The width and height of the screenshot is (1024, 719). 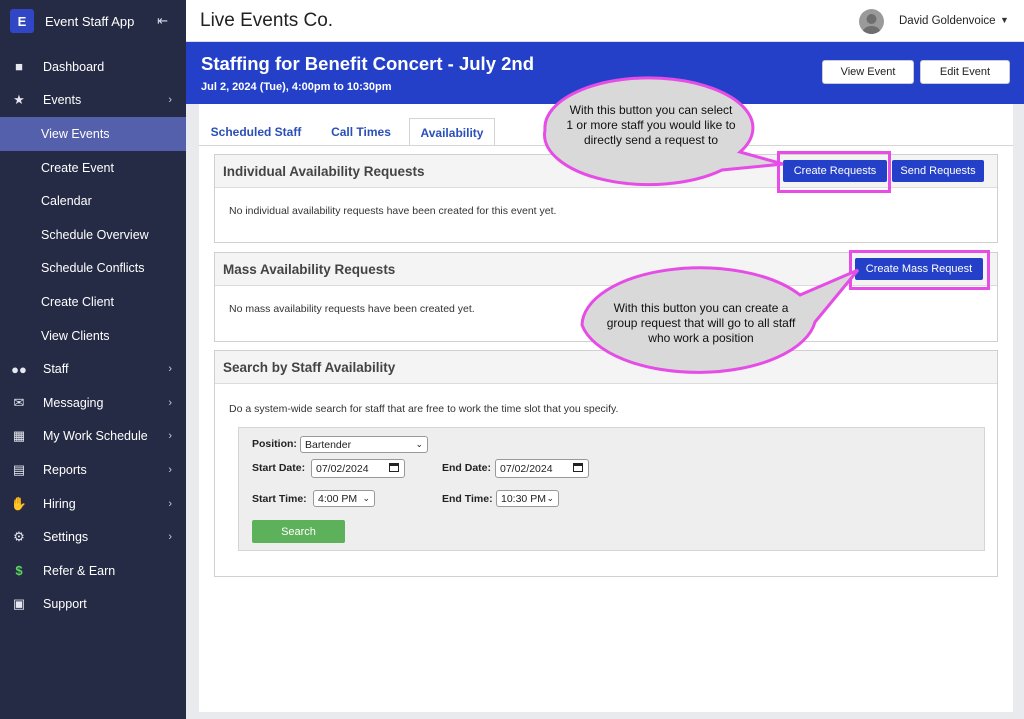 What do you see at coordinates (606, 367) in the screenshot?
I see `card-header: Search by Staff Availability` at bounding box center [606, 367].